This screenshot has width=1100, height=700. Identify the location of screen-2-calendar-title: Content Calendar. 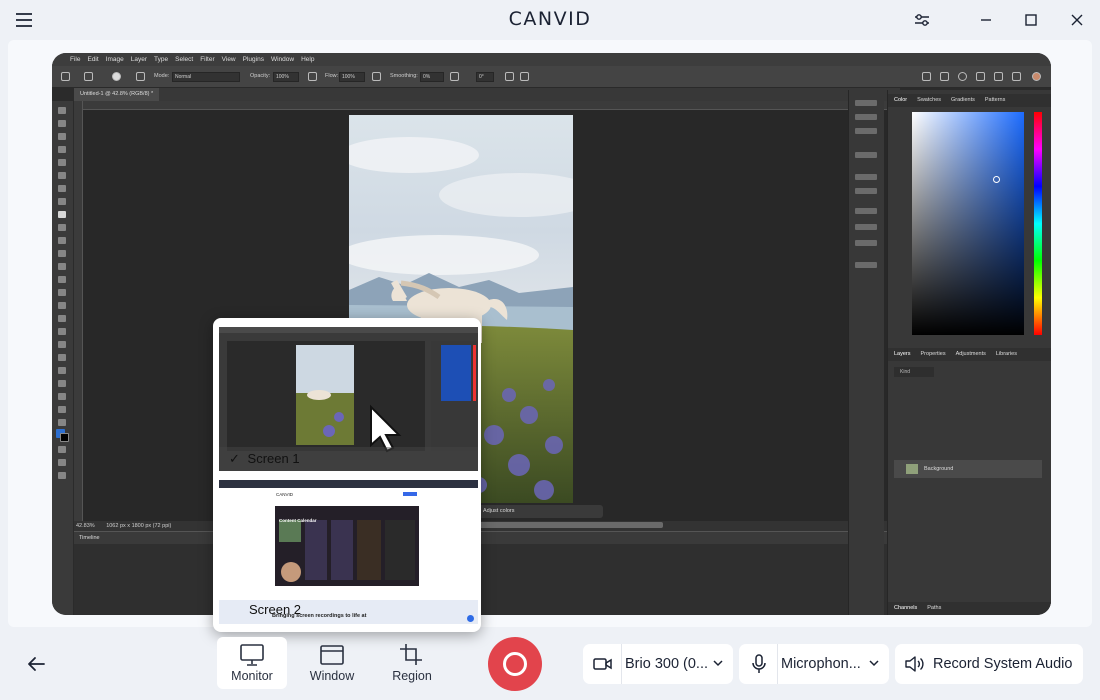
(298, 520).